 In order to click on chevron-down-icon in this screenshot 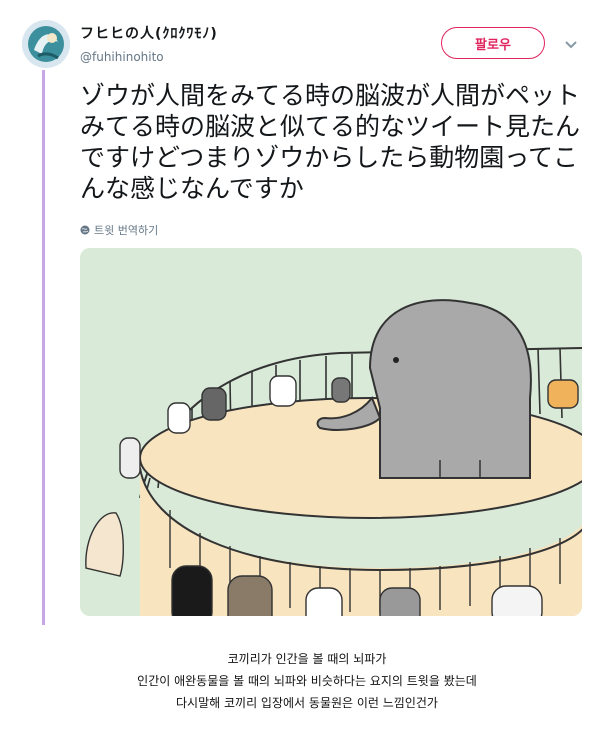, I will do `click(571, 44)`.